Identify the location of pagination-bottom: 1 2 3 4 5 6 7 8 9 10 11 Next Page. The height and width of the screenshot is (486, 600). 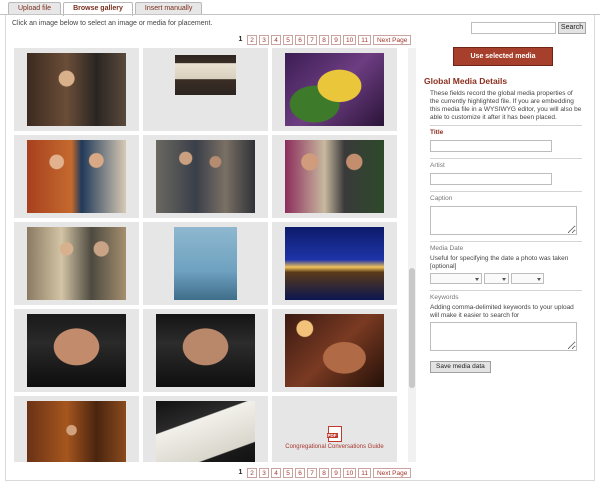
(324, 472).